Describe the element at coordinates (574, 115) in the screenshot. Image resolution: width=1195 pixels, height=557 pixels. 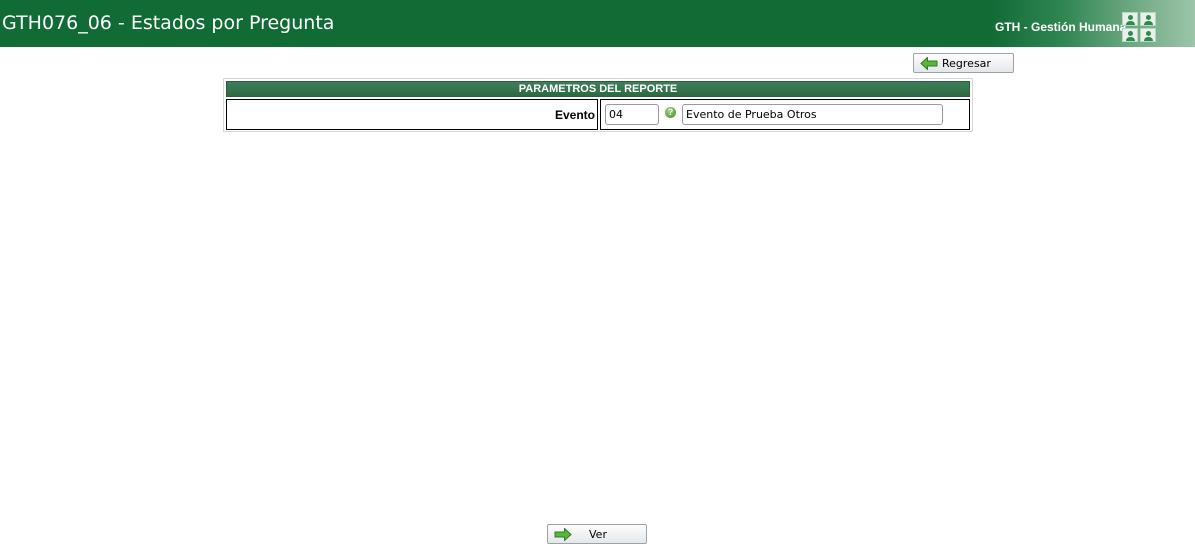
I see `evento-label: Evento` at that location.